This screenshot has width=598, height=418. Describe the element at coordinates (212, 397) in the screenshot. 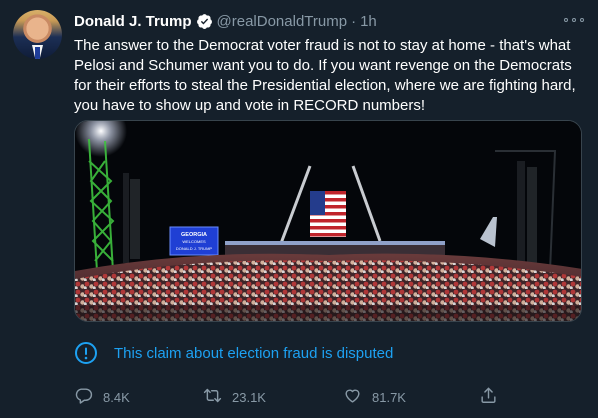

I see `retweet-icon` at that location.